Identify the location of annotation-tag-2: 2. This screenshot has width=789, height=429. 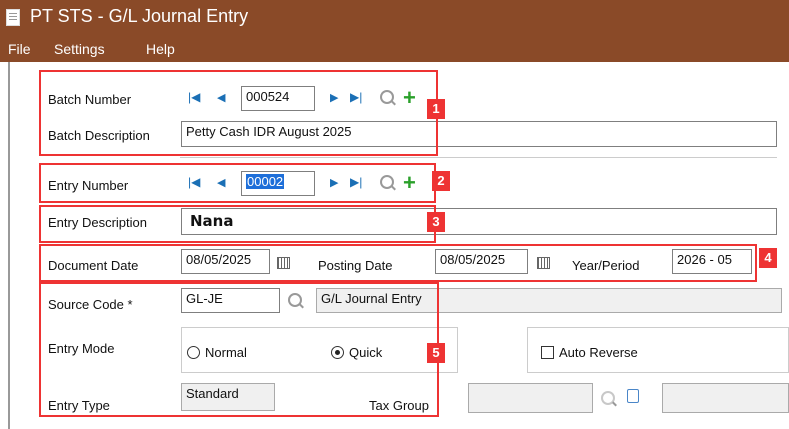
(441, 181).